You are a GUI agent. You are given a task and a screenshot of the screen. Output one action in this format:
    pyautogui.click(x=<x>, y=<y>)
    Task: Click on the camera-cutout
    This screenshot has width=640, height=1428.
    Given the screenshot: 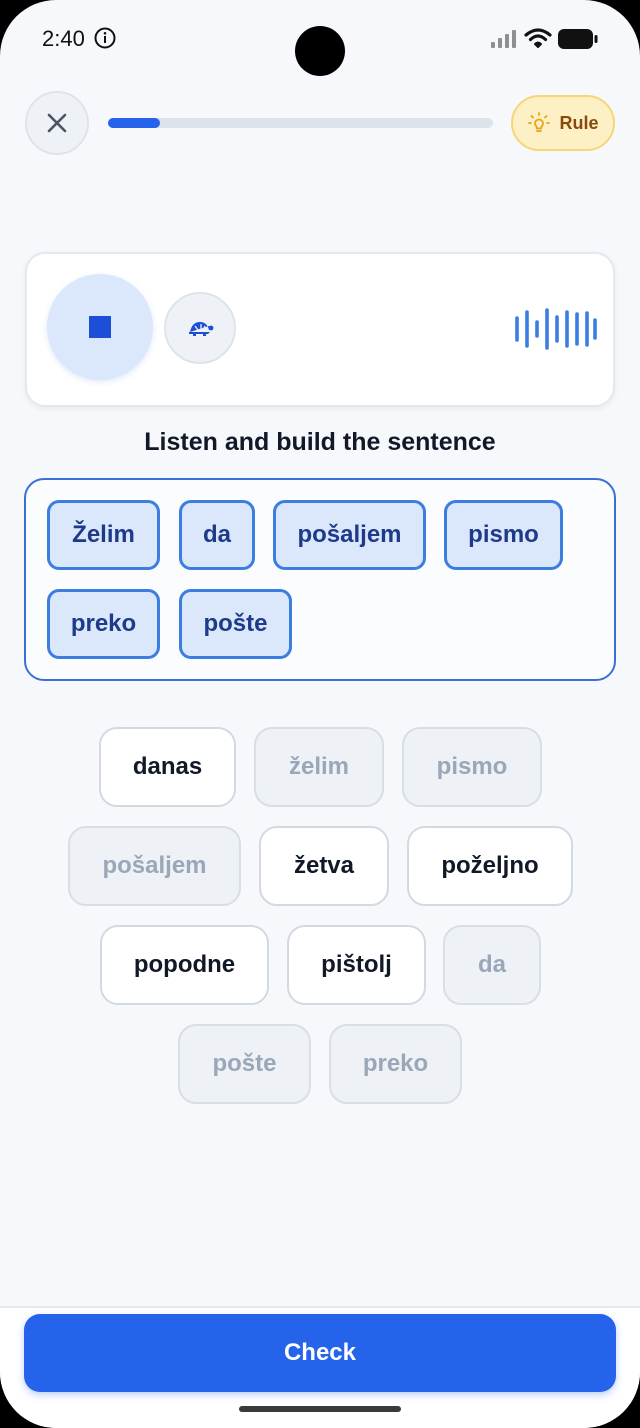 What is the action you would take?
    pyautogui.click(x=320, y=51)
    